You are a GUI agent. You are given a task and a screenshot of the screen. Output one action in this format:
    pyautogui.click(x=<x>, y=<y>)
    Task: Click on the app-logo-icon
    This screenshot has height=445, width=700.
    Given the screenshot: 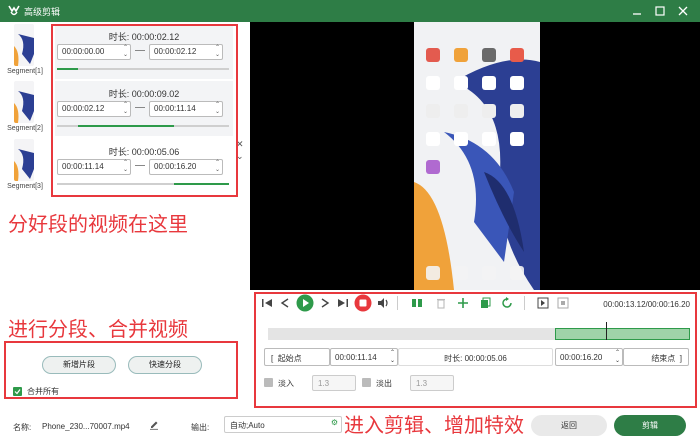 What is the action you would take?
    pyautogui.click(x=14, y=10)
    